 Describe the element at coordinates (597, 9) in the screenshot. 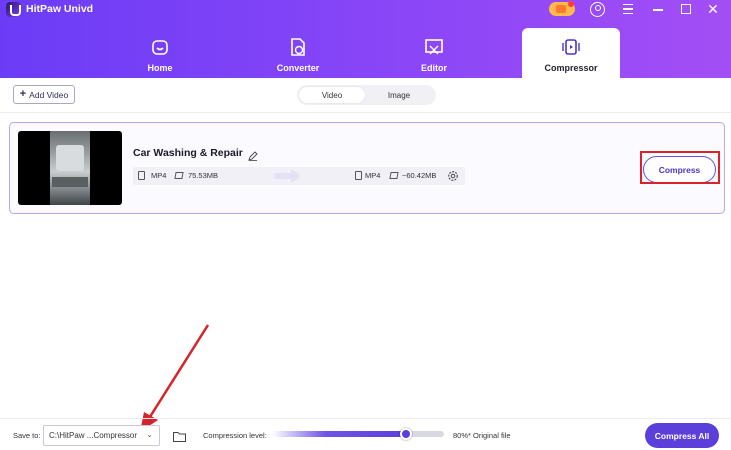

I see `user-icon` at that location.